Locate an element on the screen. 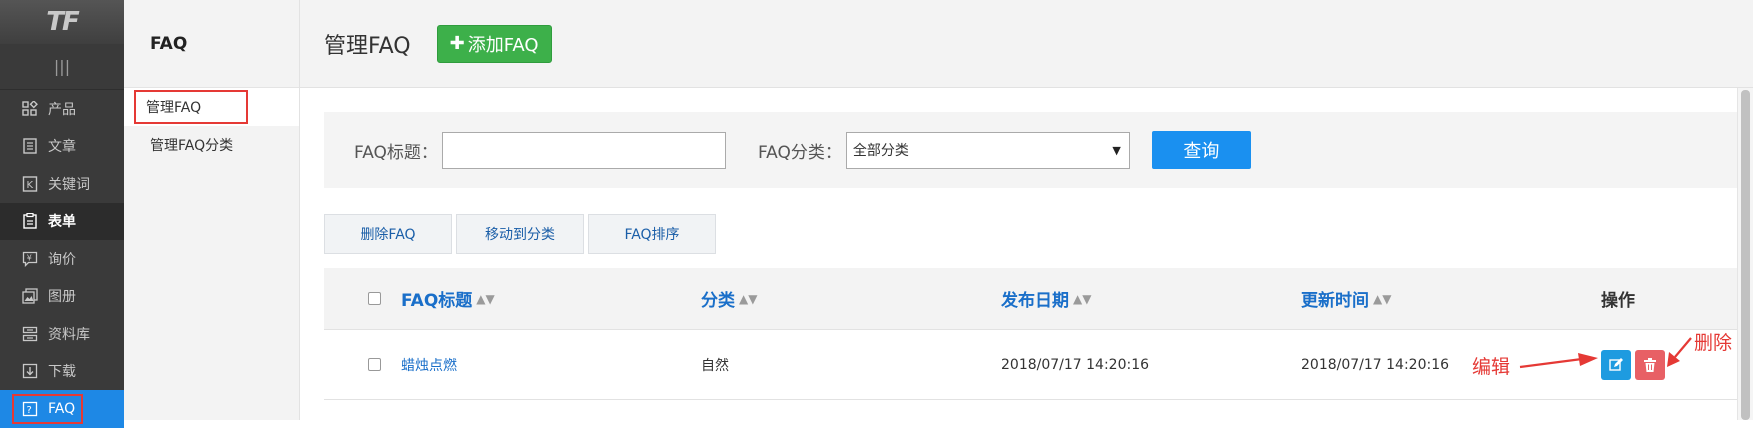 This screenshot has width=1753, height=428. sidebar-item-label: 下载 is located at coordinates (62, 372).